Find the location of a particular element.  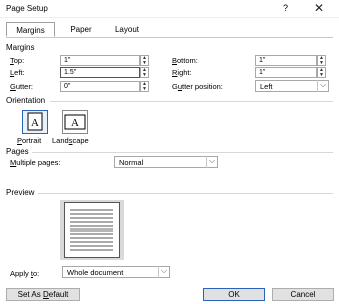

tab-margins: Margins is located at coordinates (30, 29).